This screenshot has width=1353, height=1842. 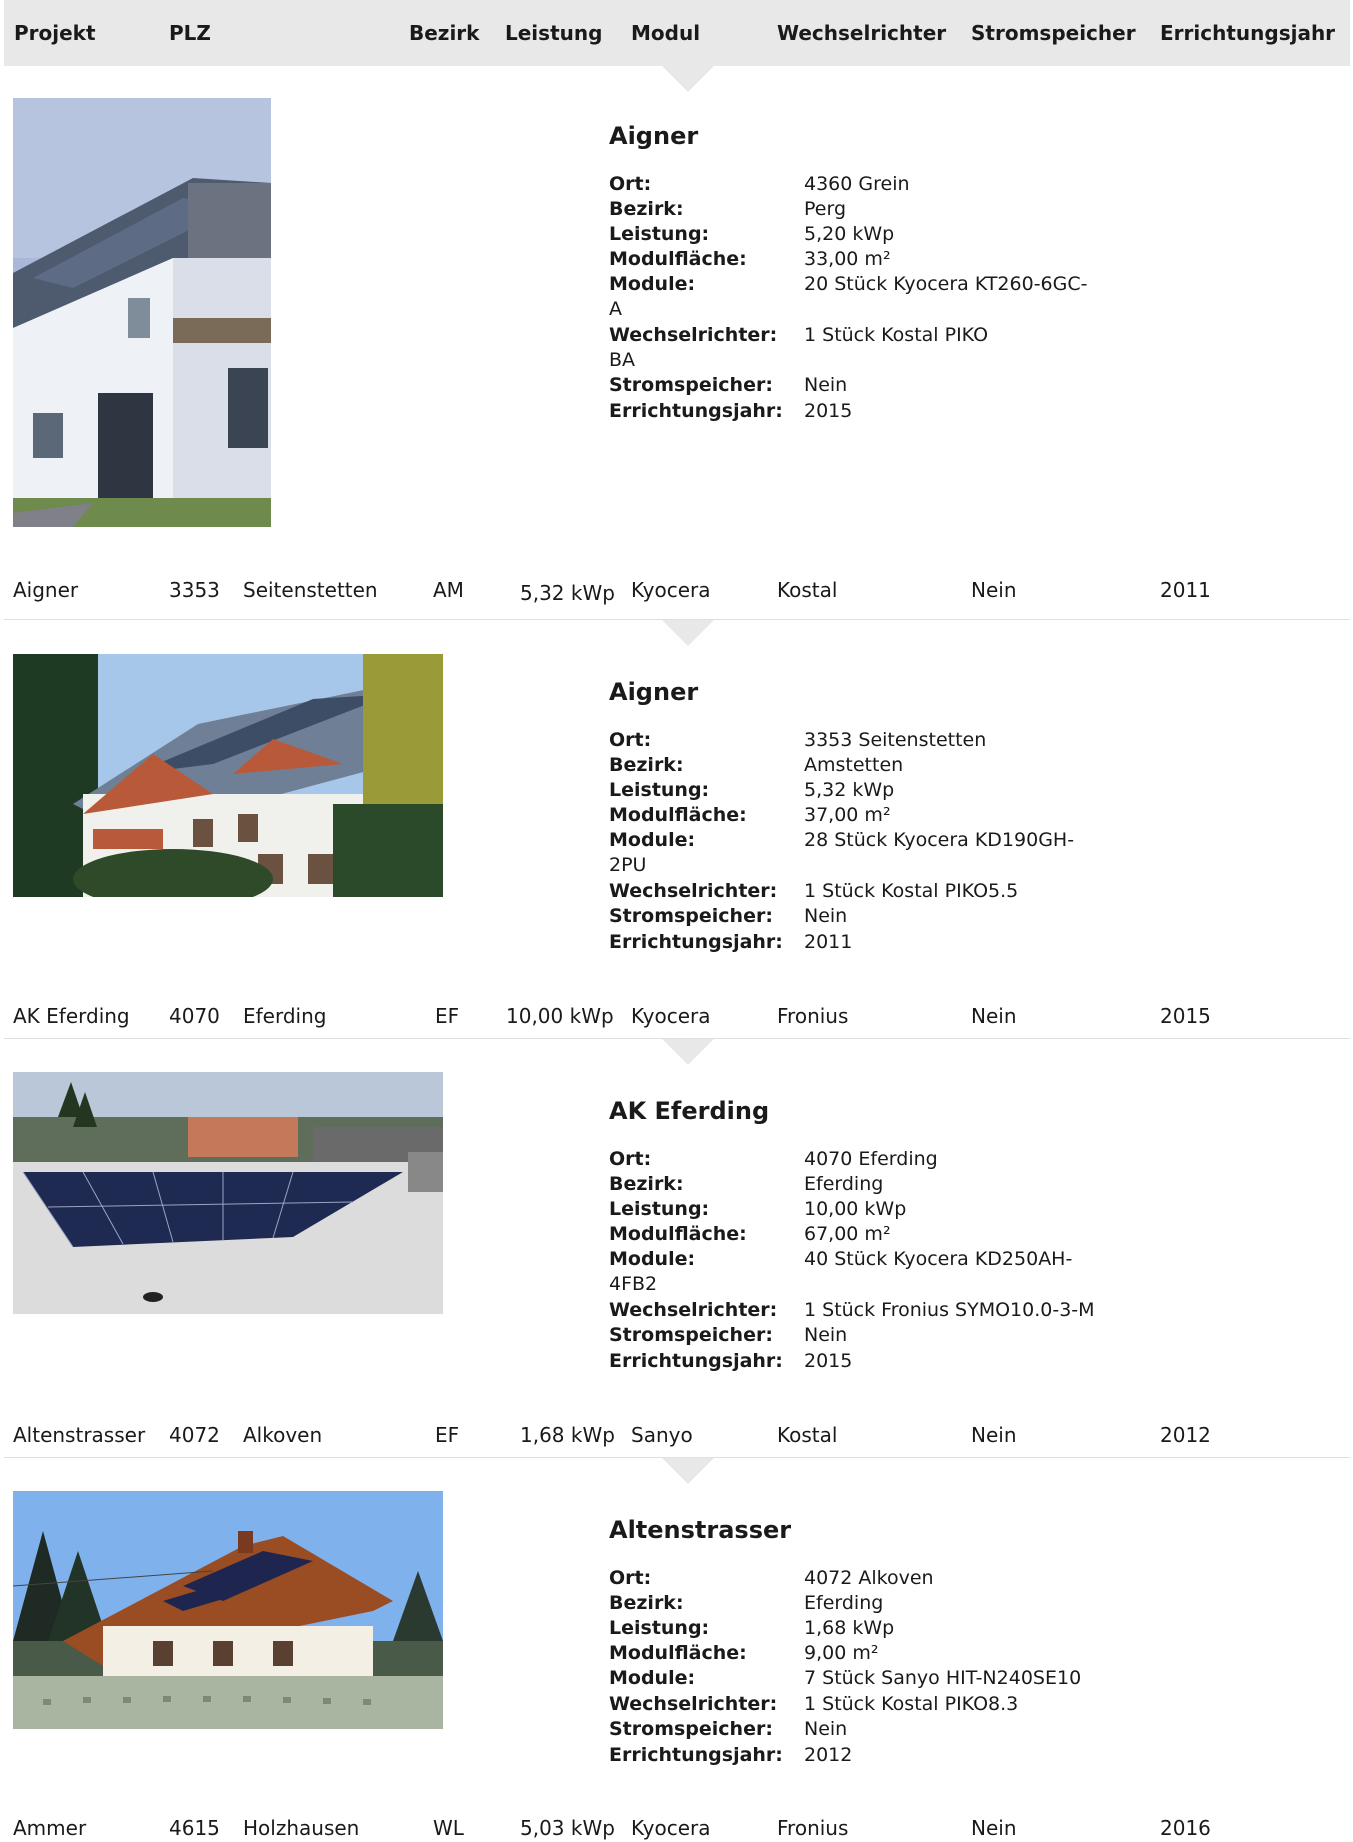 I want to click on cell-leistung: 1,68 kWp, so click(x=567, y=1435).